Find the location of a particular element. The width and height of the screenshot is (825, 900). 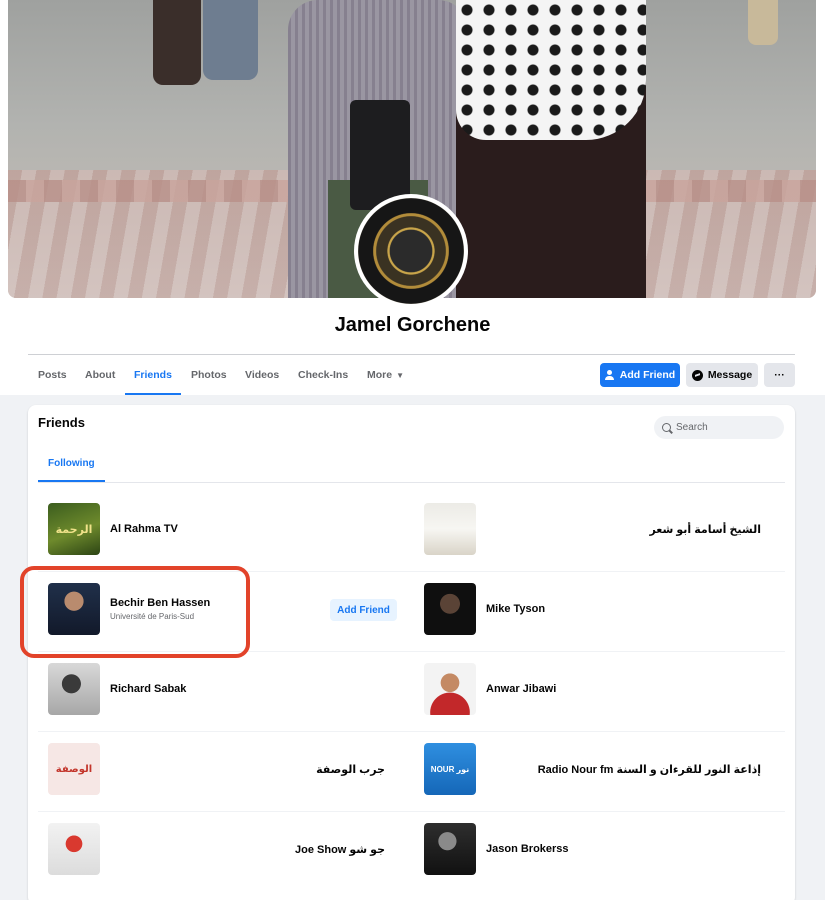

search-icon is located at coordinates (666, 427).